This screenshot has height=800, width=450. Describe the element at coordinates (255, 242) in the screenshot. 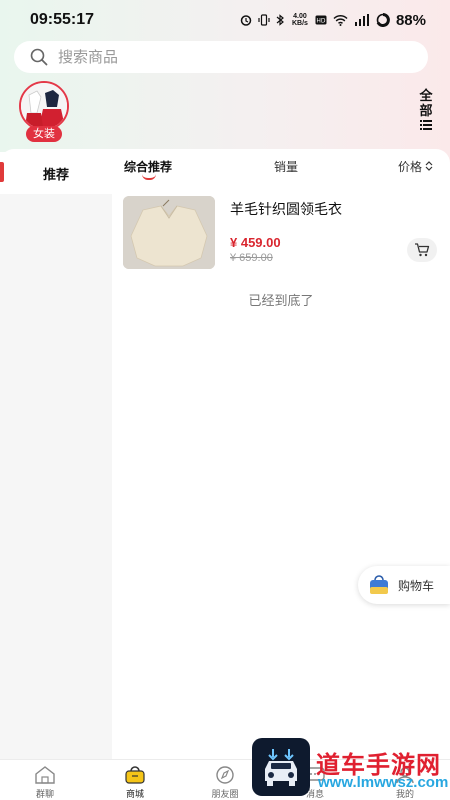

I see `product-price: ¥ 459.00` at that location.